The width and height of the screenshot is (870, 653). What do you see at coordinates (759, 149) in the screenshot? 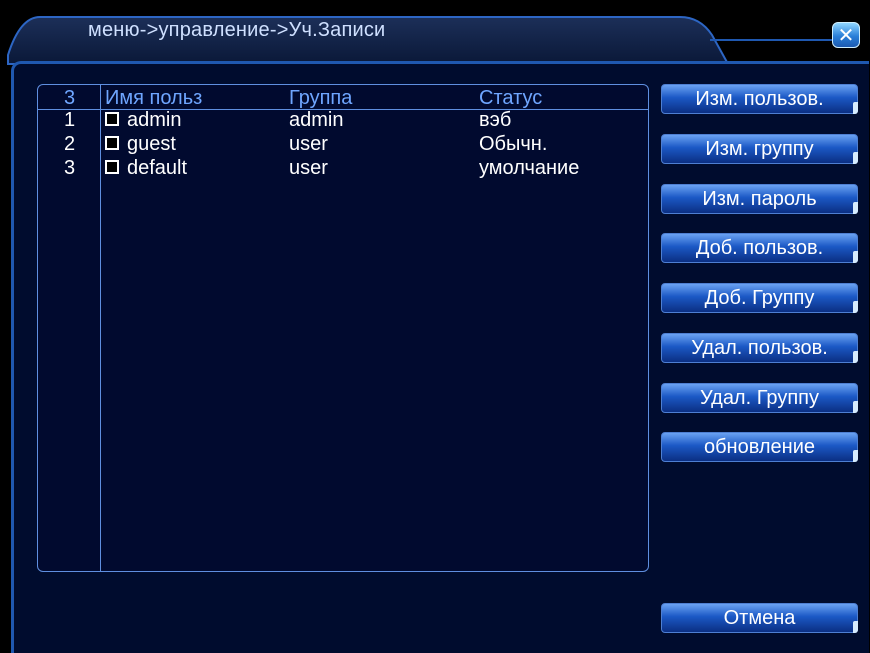
I see `modify-group-button: Изм. группу` at bounding box center [759, 149].